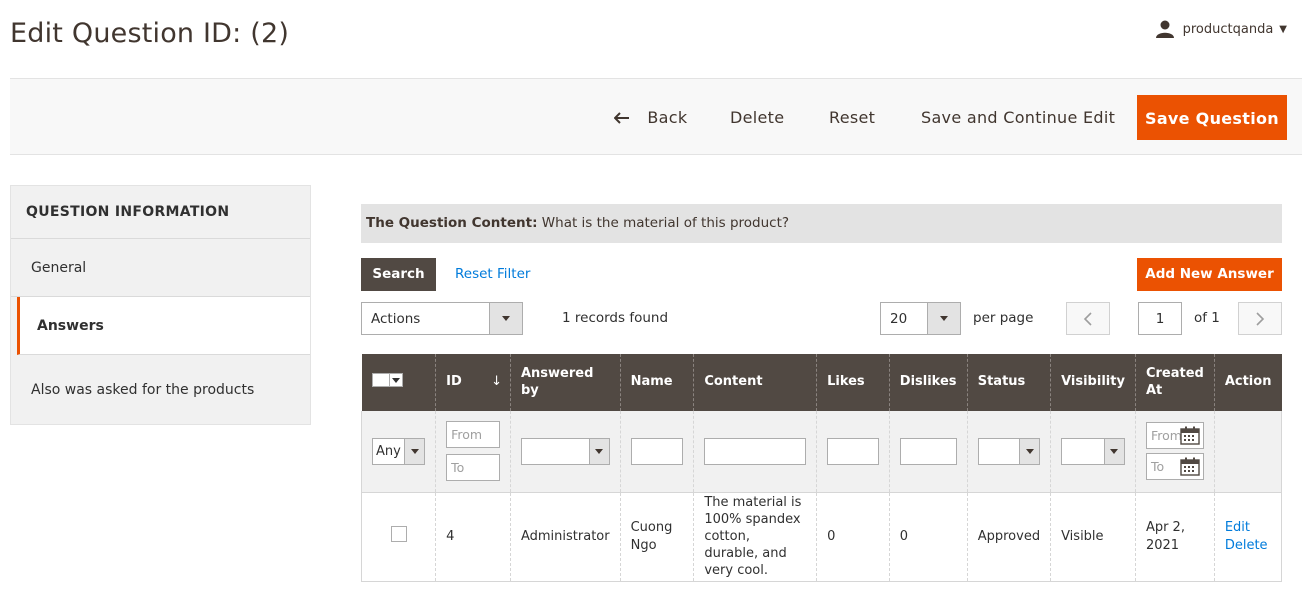 The height and width of the screenshot is (607, 1305). I want to click on filter-date-to-input: To, so click(1174, 467).